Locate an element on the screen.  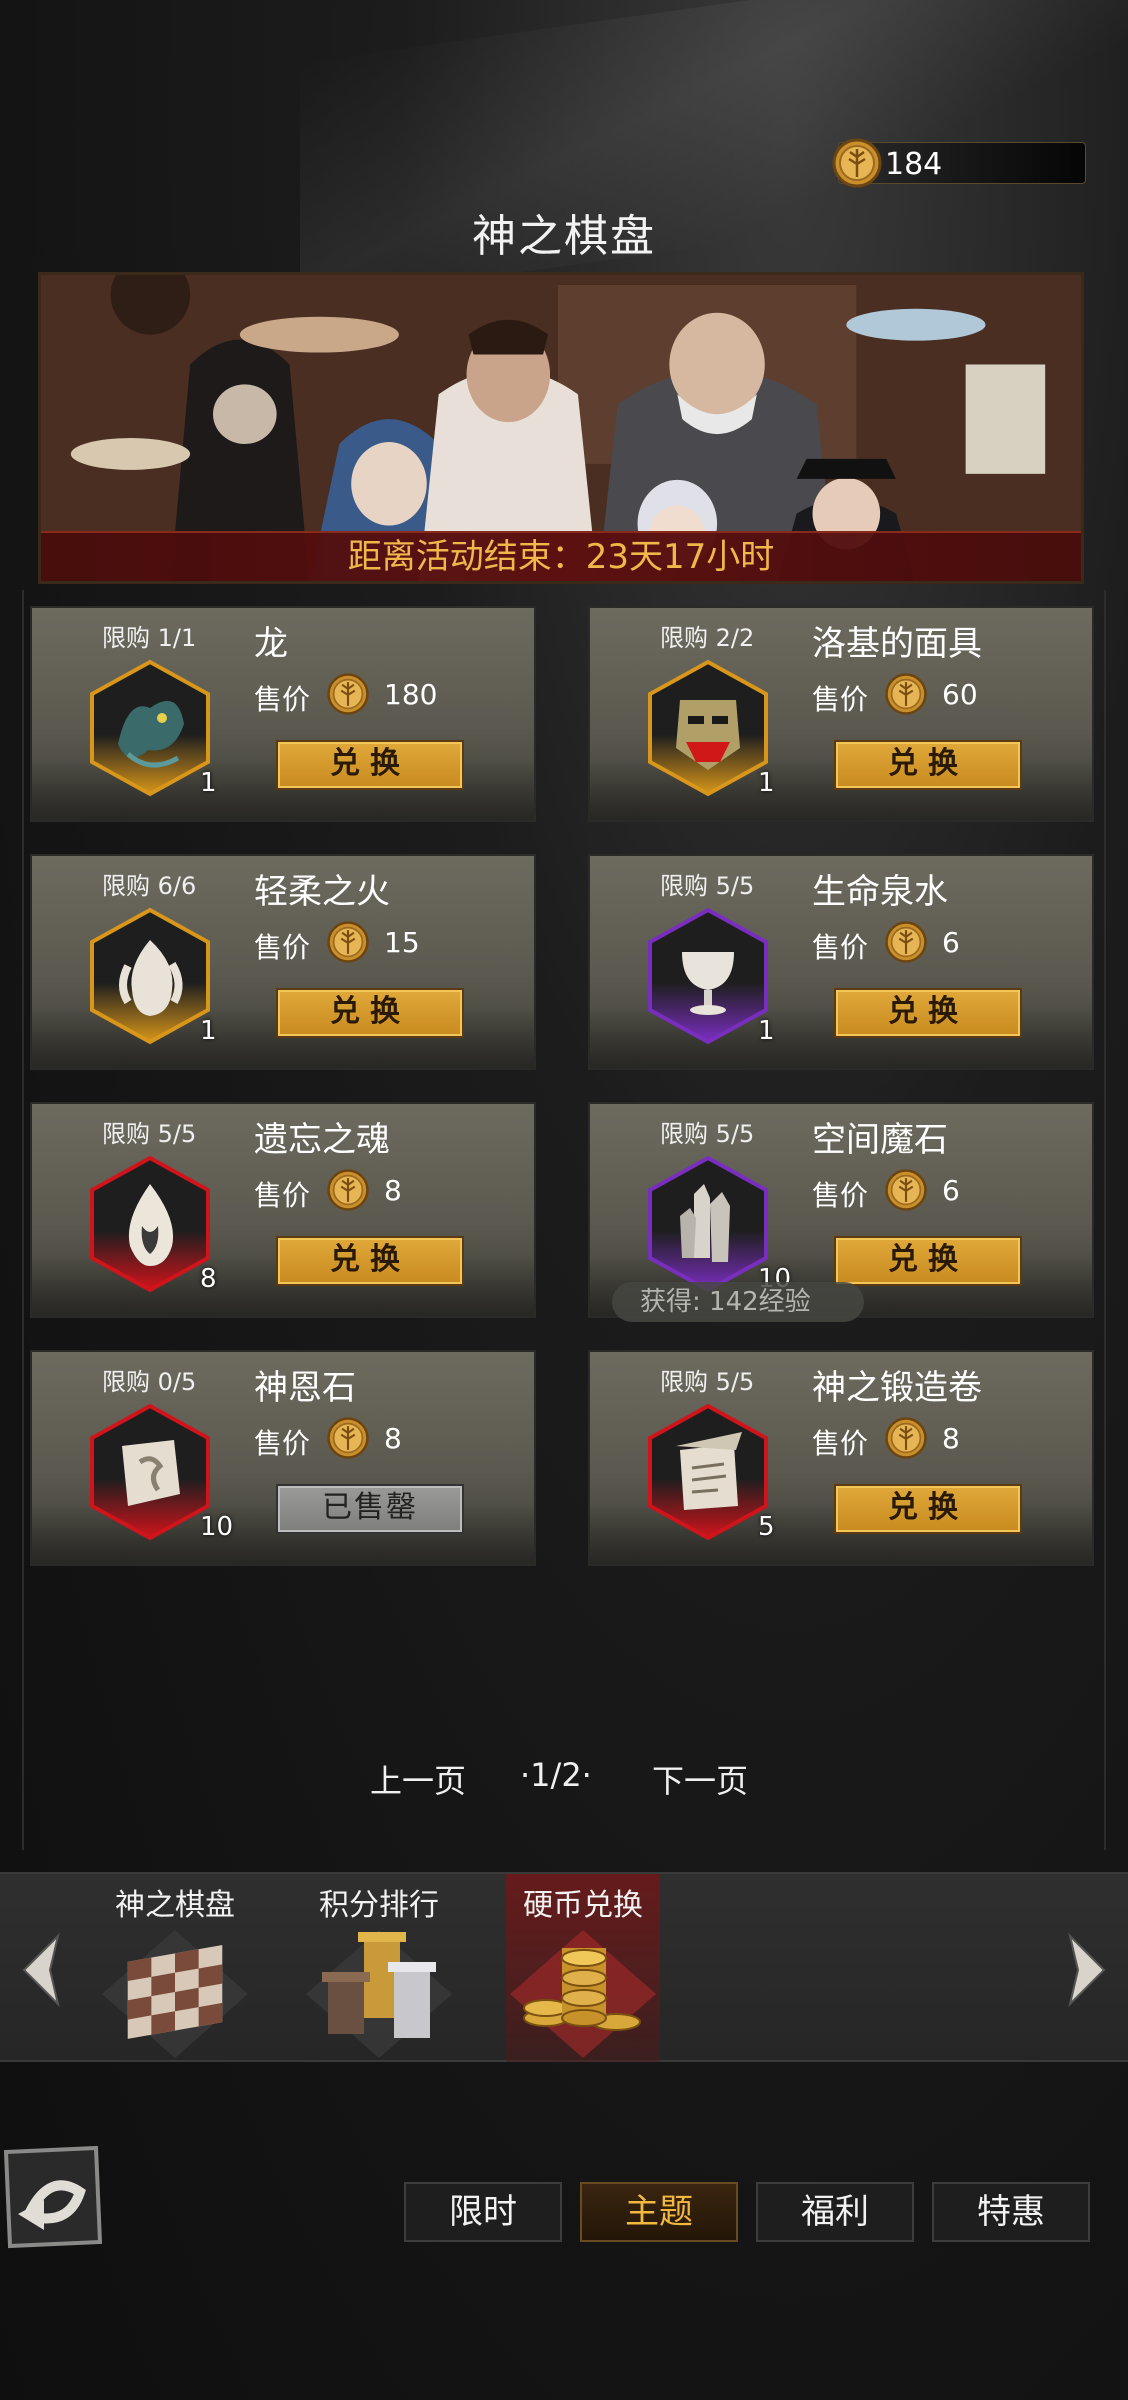
item-name: 空间魔石 is located at coordinates (880, 1140).